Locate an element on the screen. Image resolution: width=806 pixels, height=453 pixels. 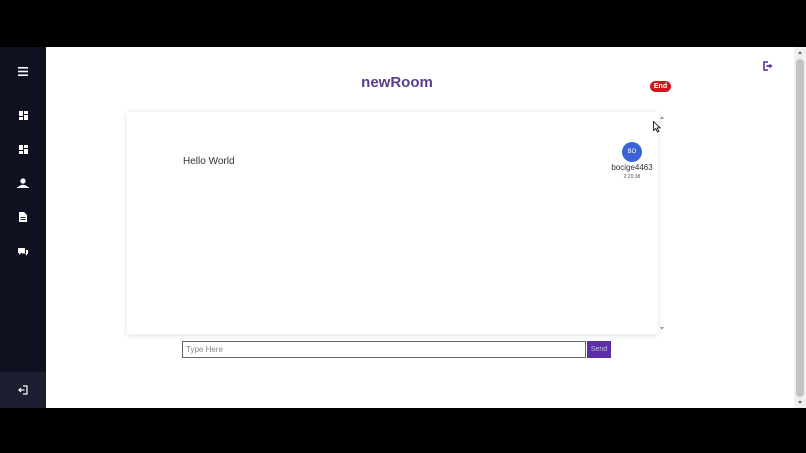
end-button: End is located at coordinates (660, 86).